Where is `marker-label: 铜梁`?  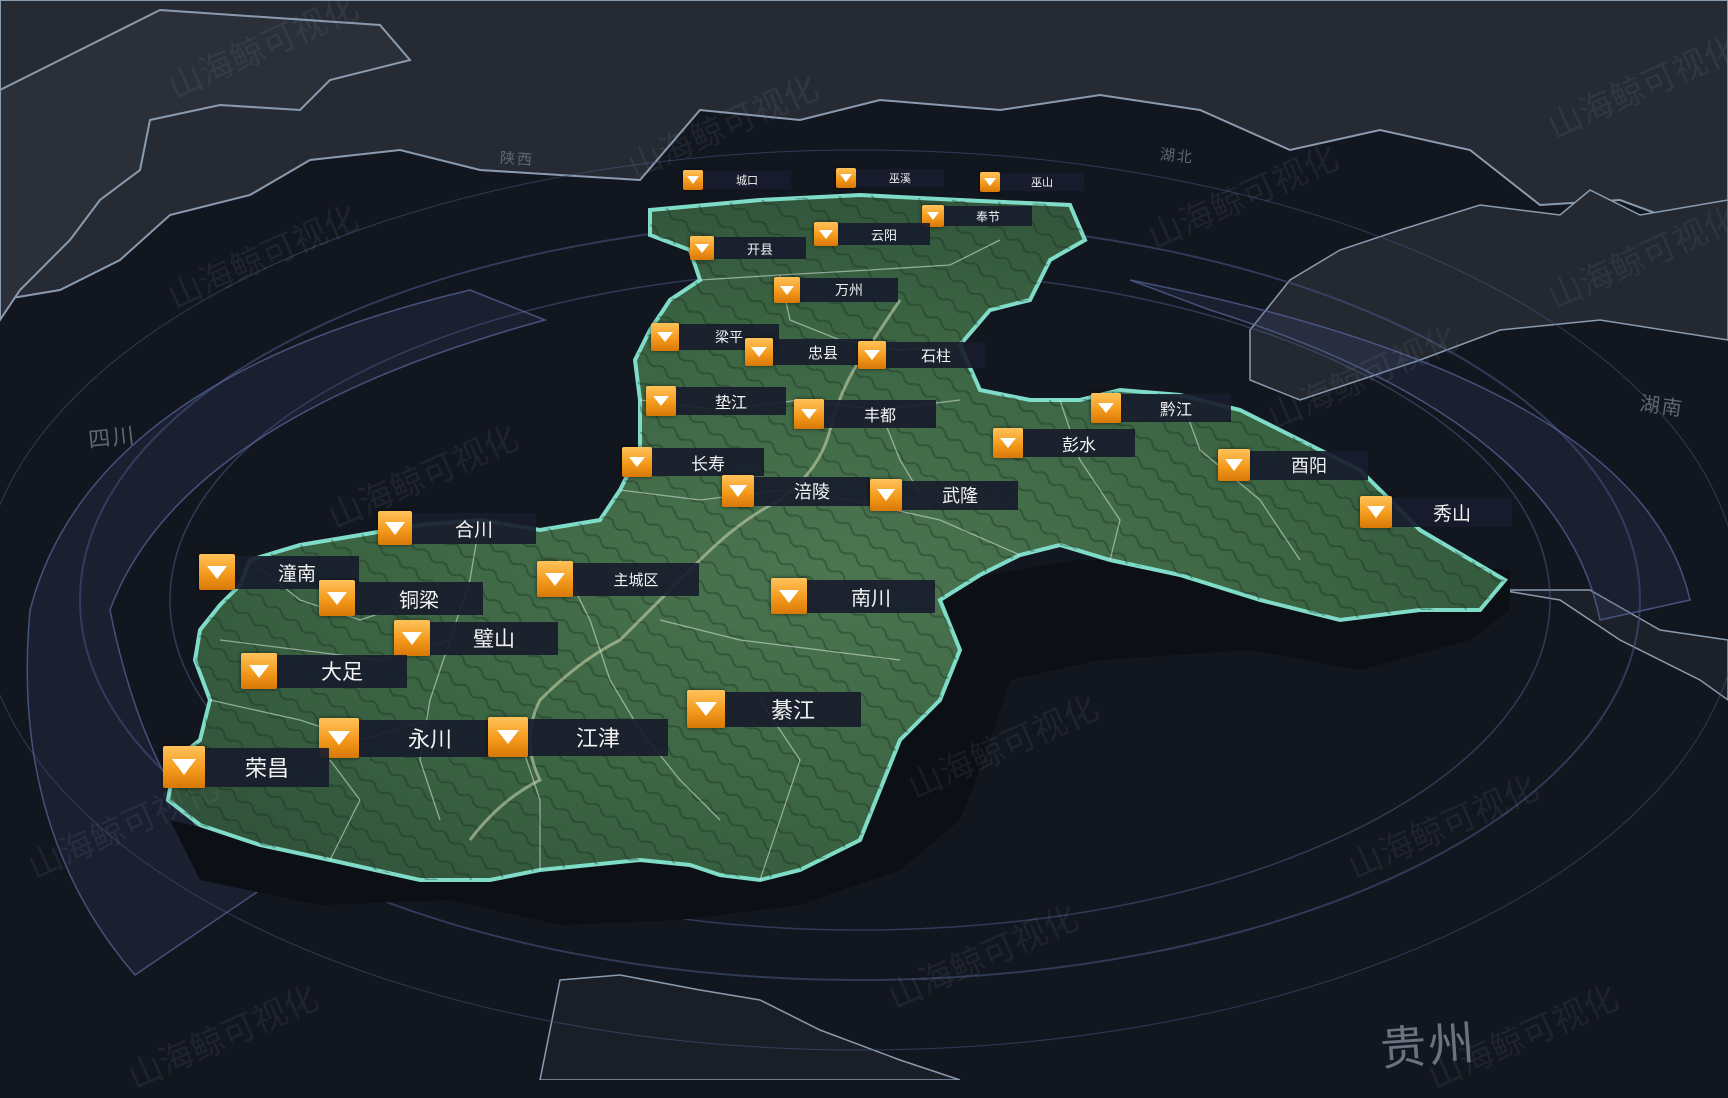 marker-label: 铜梁 is located at coordinates (419, 598).